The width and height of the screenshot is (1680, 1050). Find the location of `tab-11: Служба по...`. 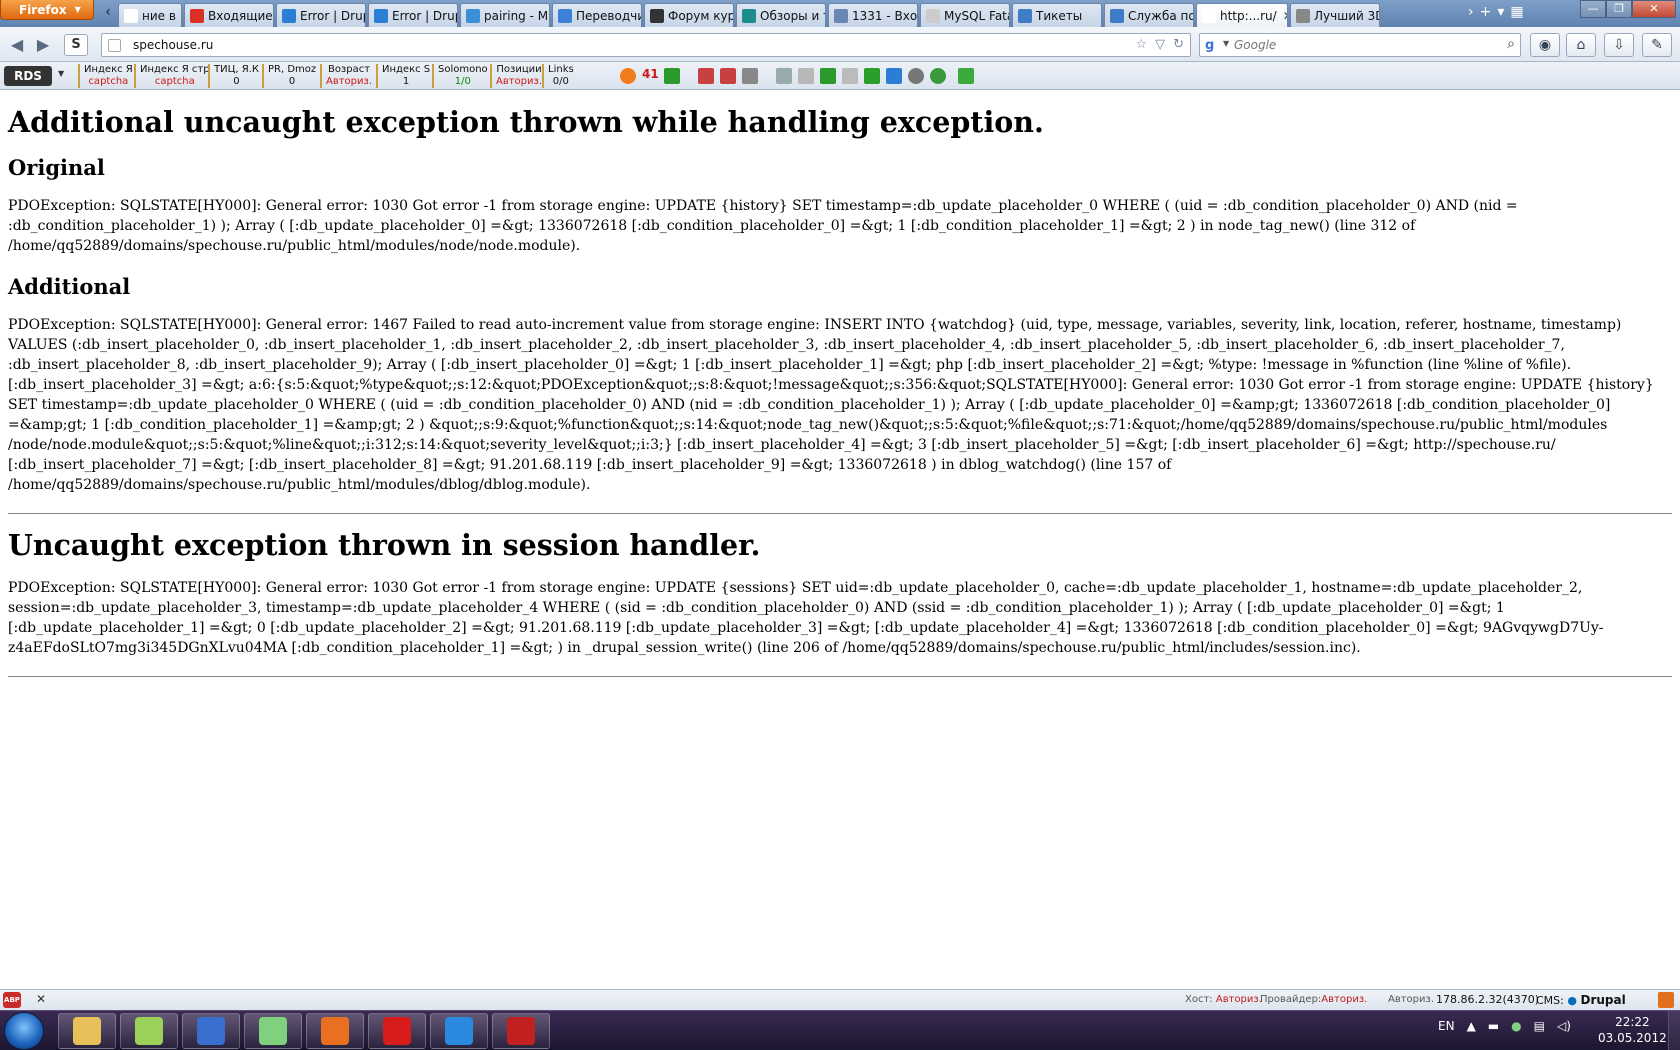

tab-11: Служба по... is located at coordinates (1149, 15).